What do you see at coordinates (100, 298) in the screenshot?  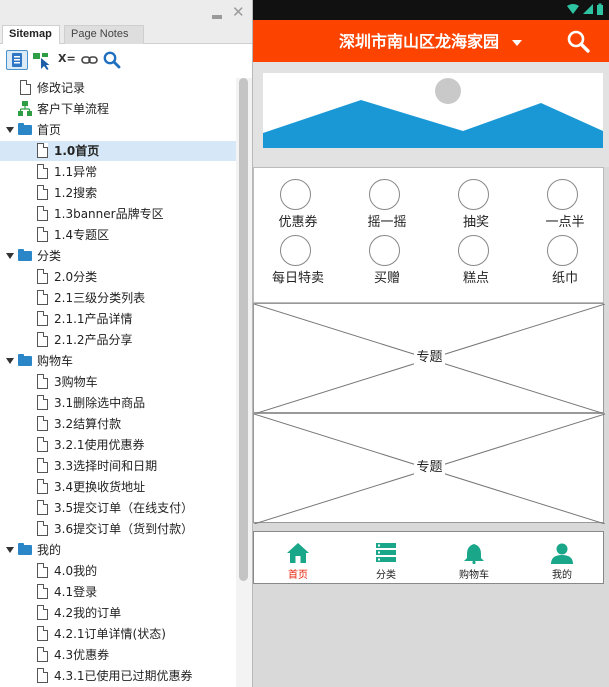 I see `sitemap-item-label: 2.1三级分类列表` at bounding box center [100, 298].